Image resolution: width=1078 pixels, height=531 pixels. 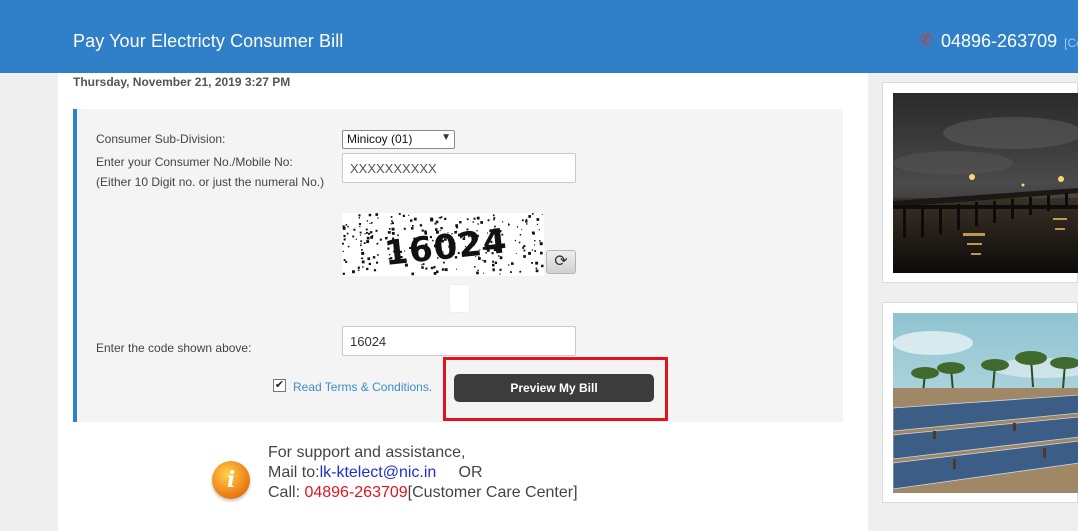 What do you see at coordinates (459, 341) in the screenshot?
I see `captcha-code-input: 16024` at bounding box center [459, 341].